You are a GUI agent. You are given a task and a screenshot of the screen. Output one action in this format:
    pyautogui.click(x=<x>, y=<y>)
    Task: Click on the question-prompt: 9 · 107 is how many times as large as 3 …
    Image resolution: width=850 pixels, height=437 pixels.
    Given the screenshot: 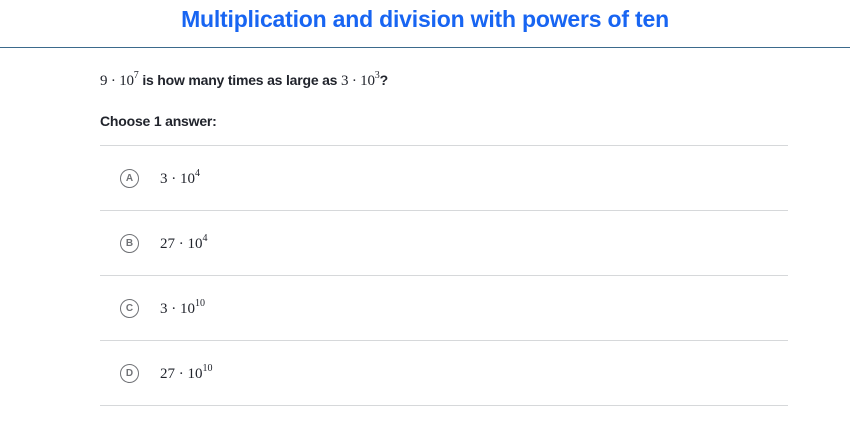 What is the action you would take?
    pyautogui.click(x=244, y=80)
    